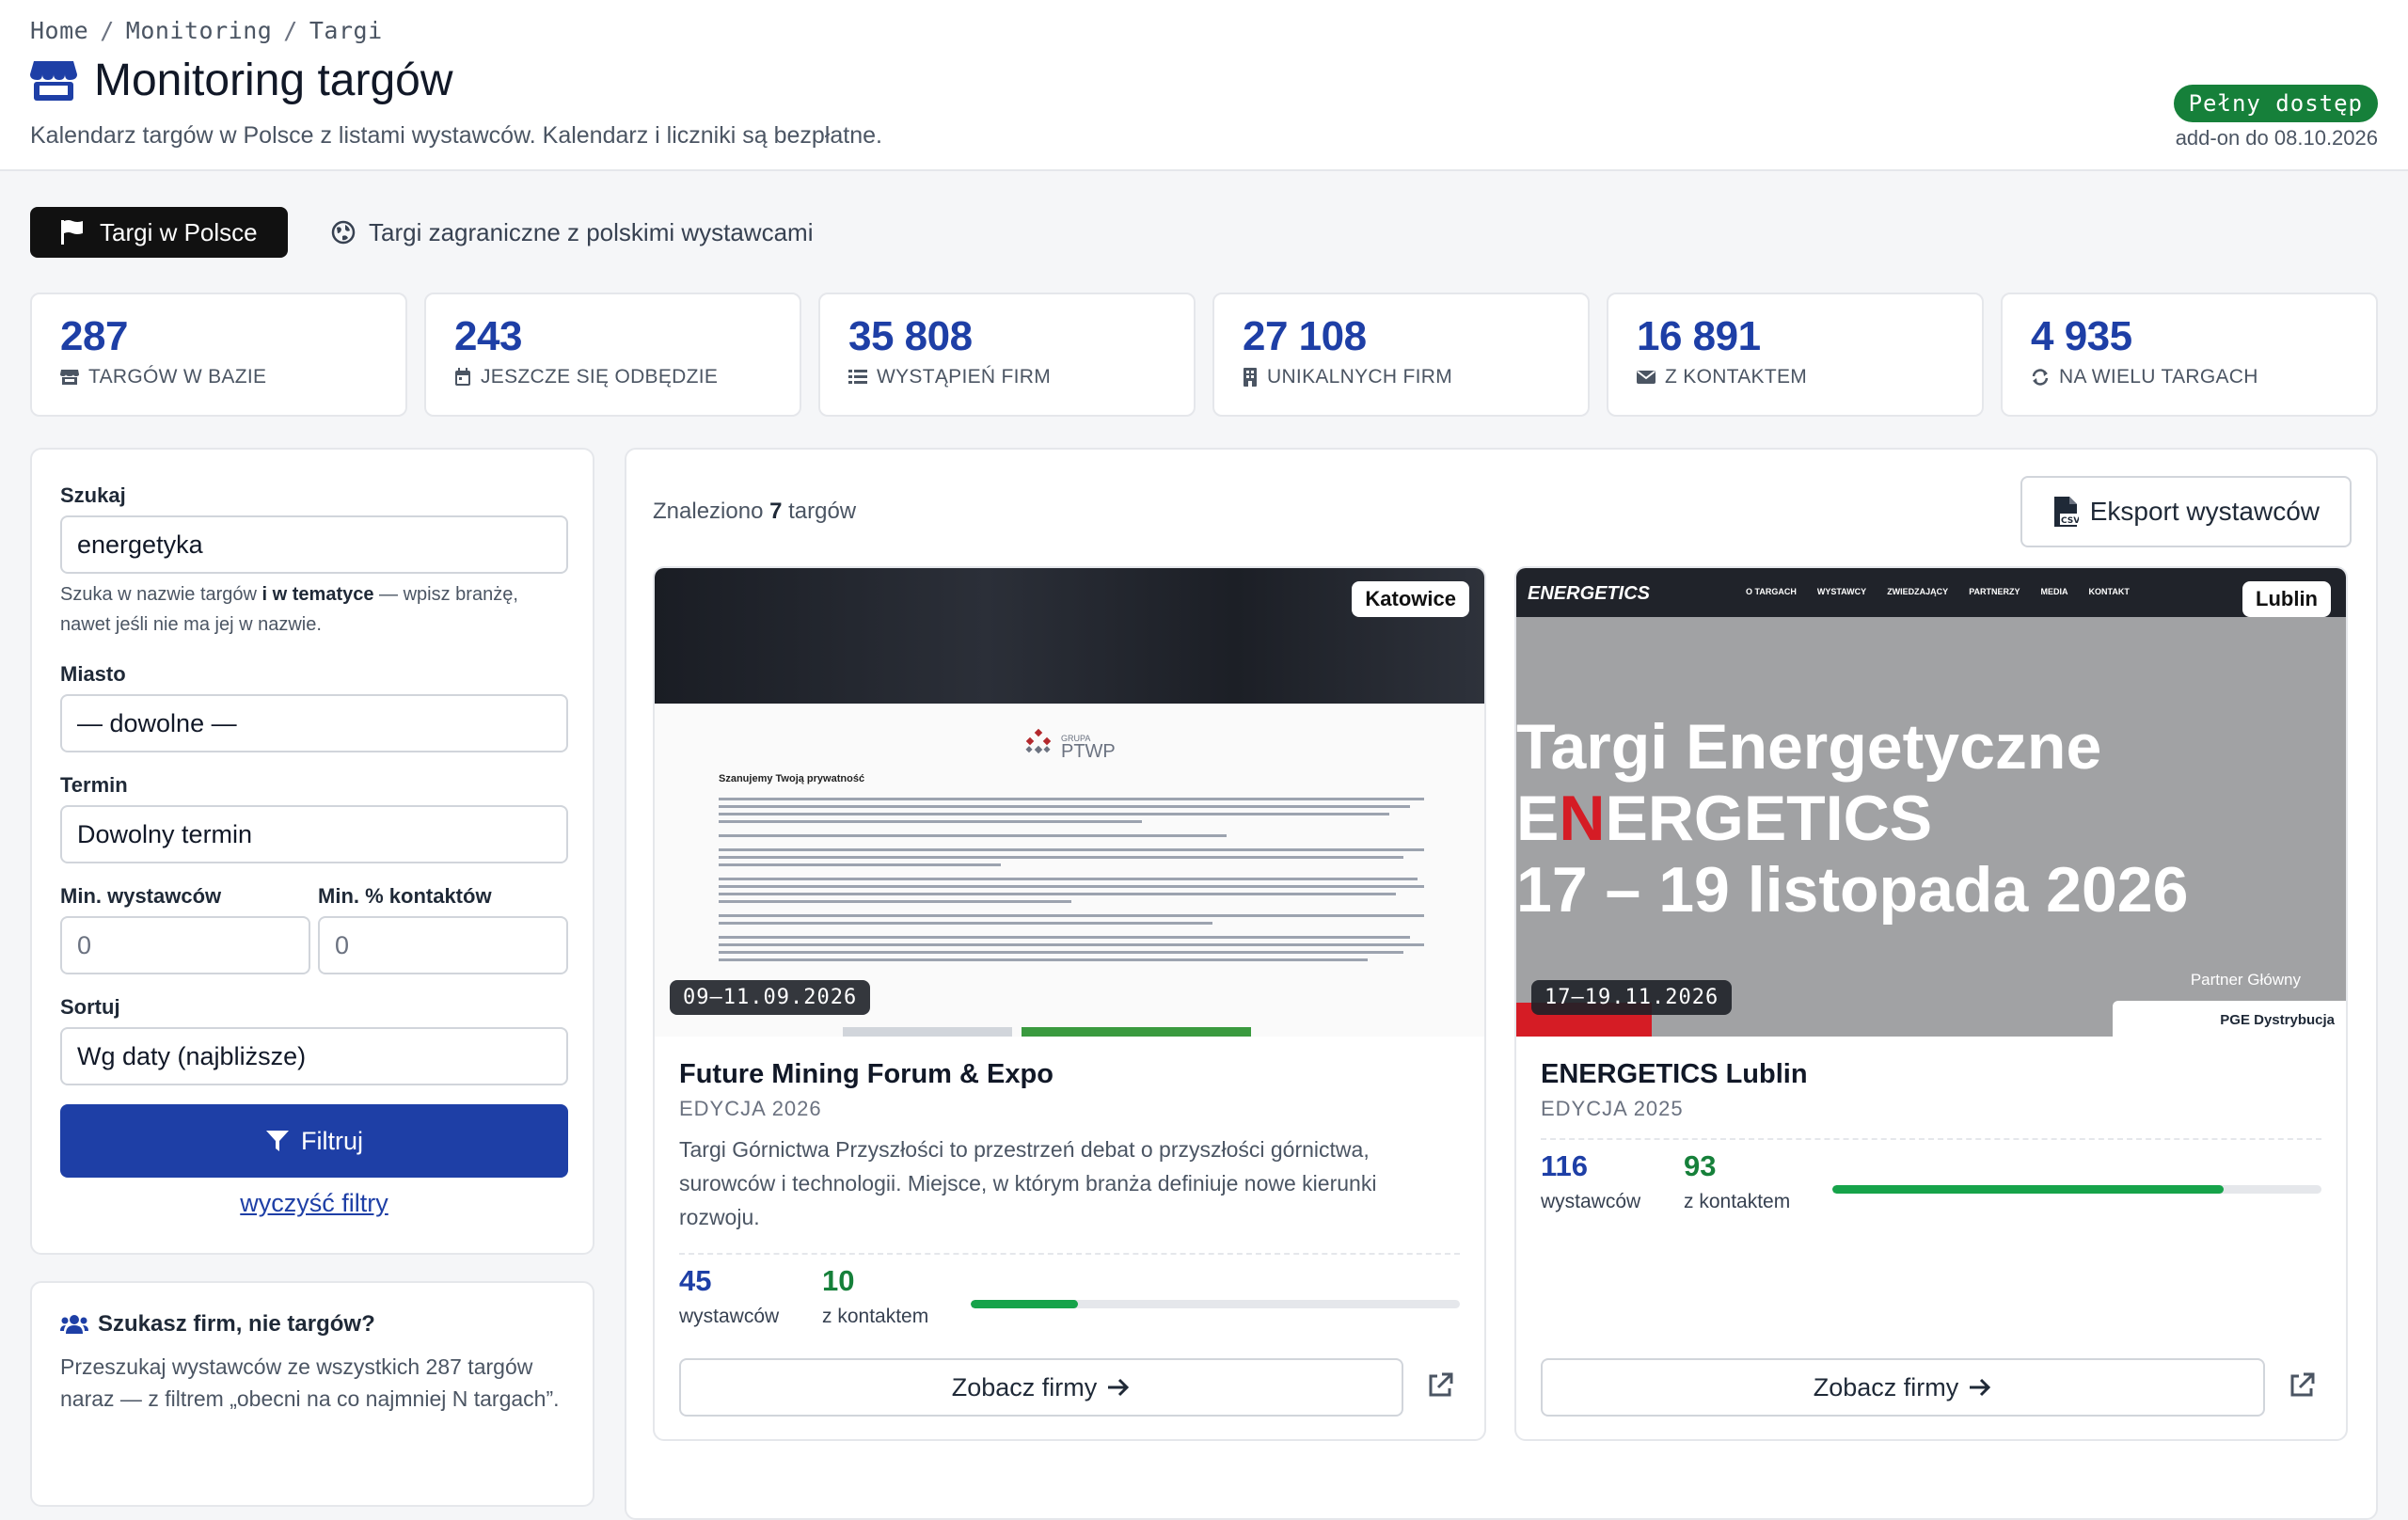 The width and height of the screenshot is (2408, 1520). I want to click on repeat-icon, so click(2041, 377).